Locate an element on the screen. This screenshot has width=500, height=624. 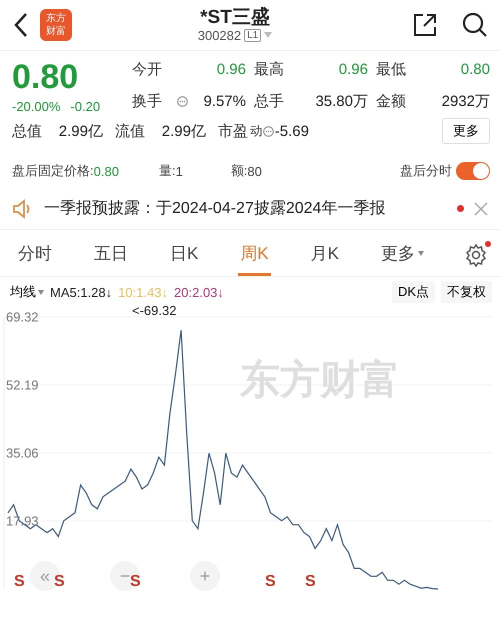
stat-label: 总手 is located at coordinates (269, 102).